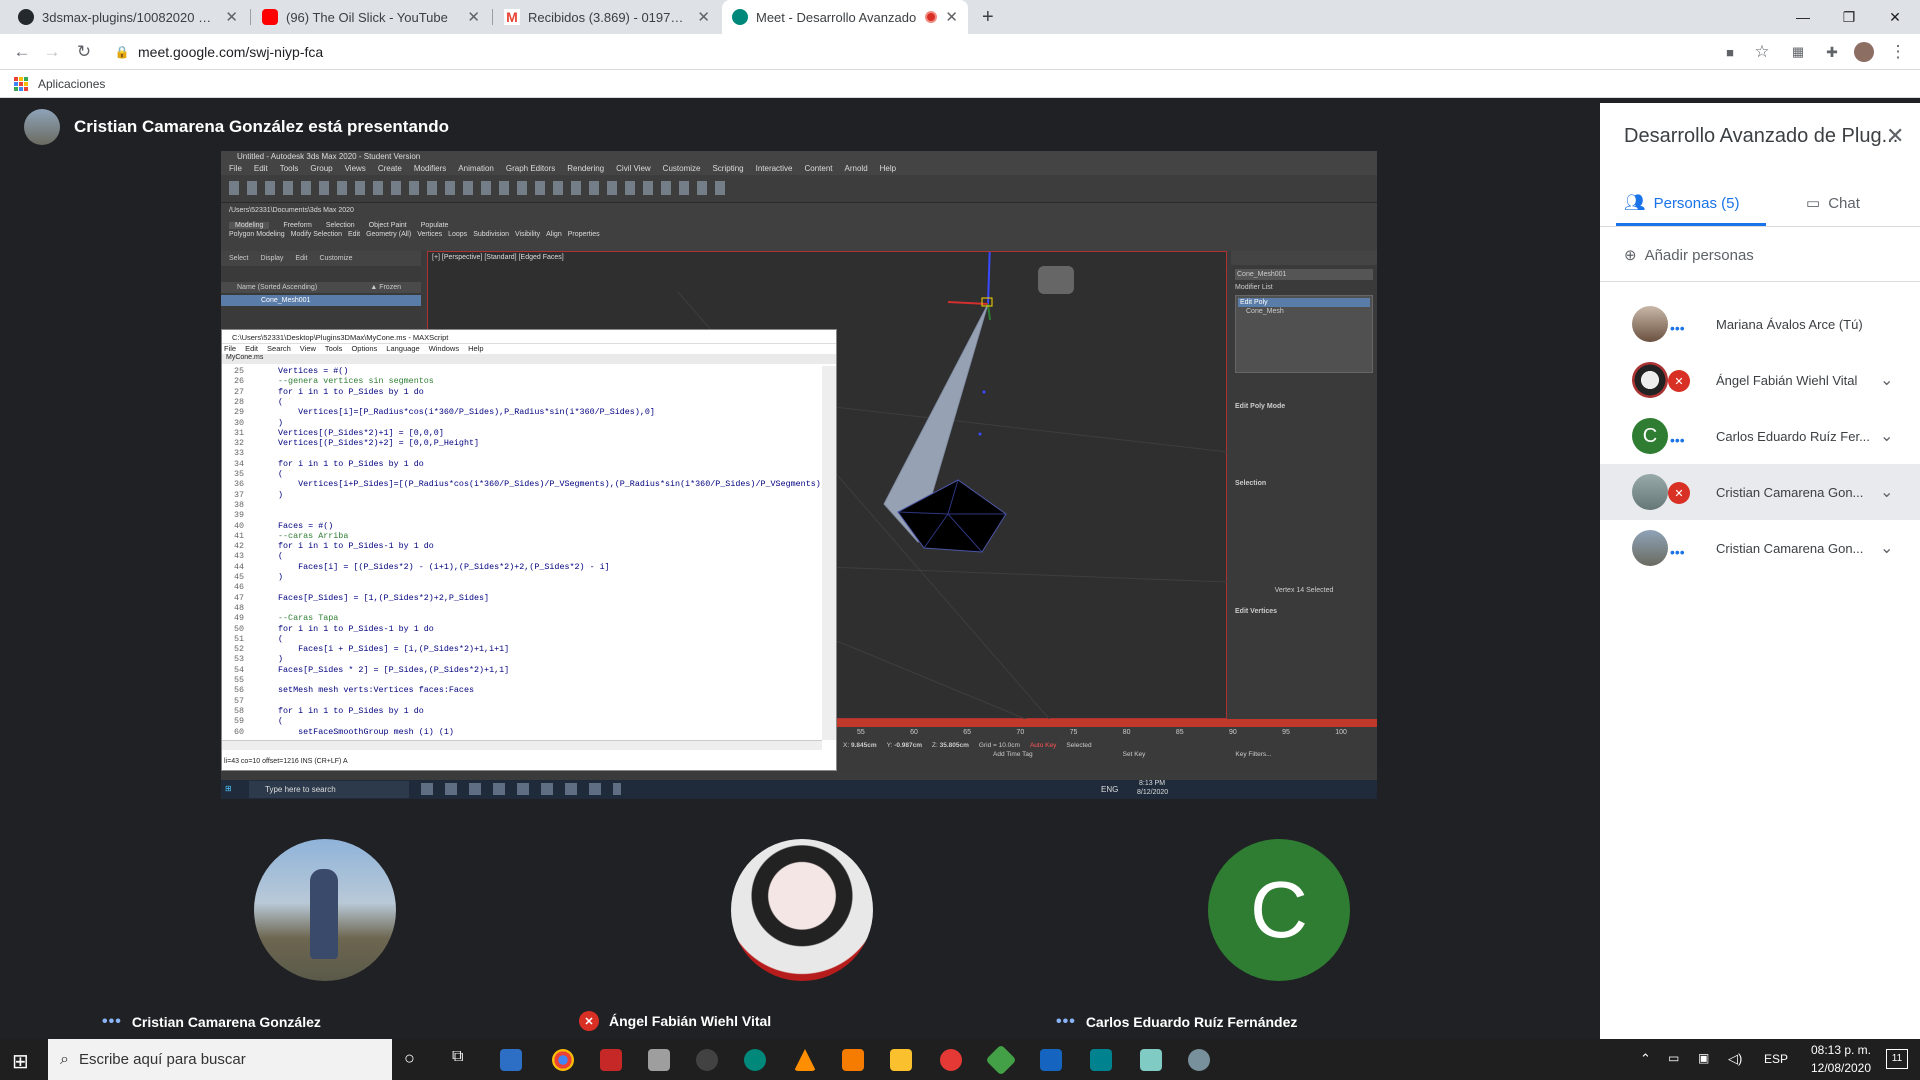 This screenshot has height=1080, width=1920. What do you see at coordinates (1304, 274) in the screenshot?
I see `object-name-field: Cone_Mesh001` at bounding box center [1304, 274].